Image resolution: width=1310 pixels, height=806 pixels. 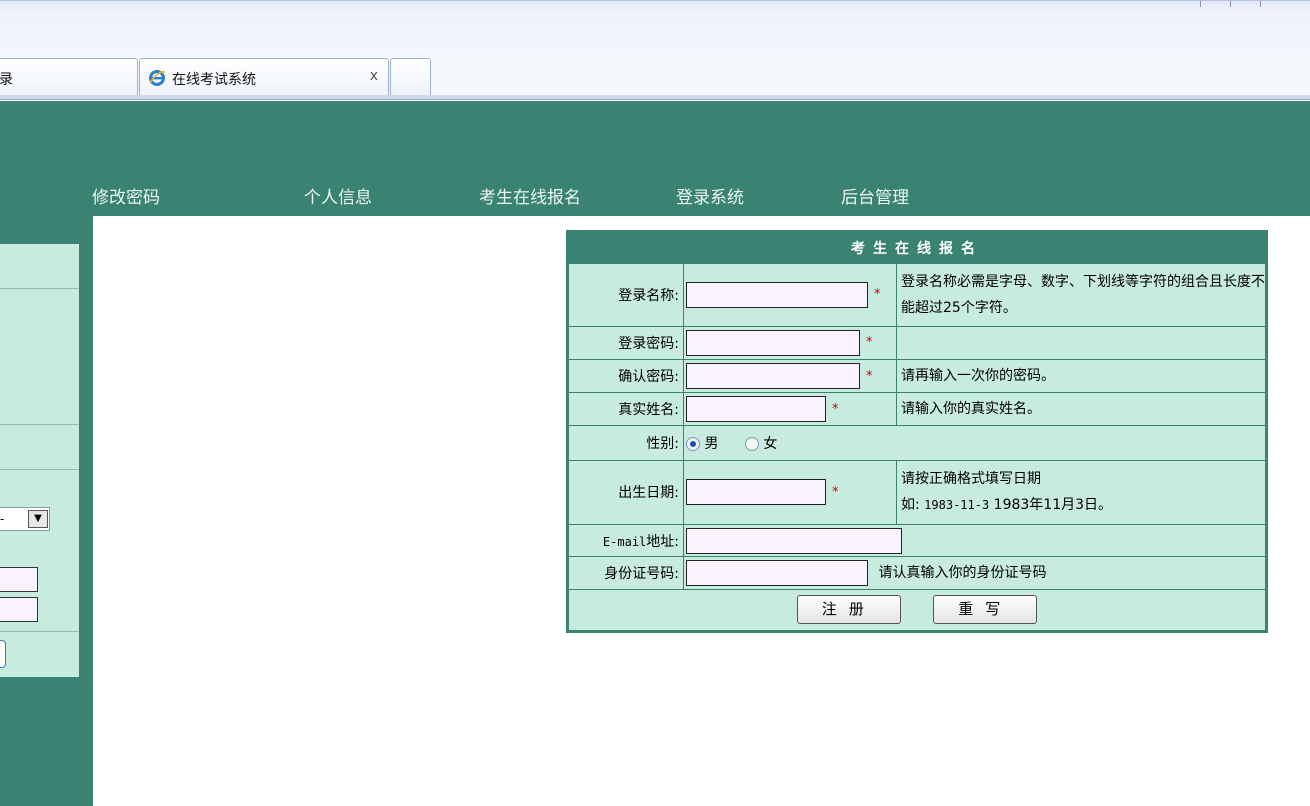 I want to click on internet-explorer-icon, so click(x=157, y=78).